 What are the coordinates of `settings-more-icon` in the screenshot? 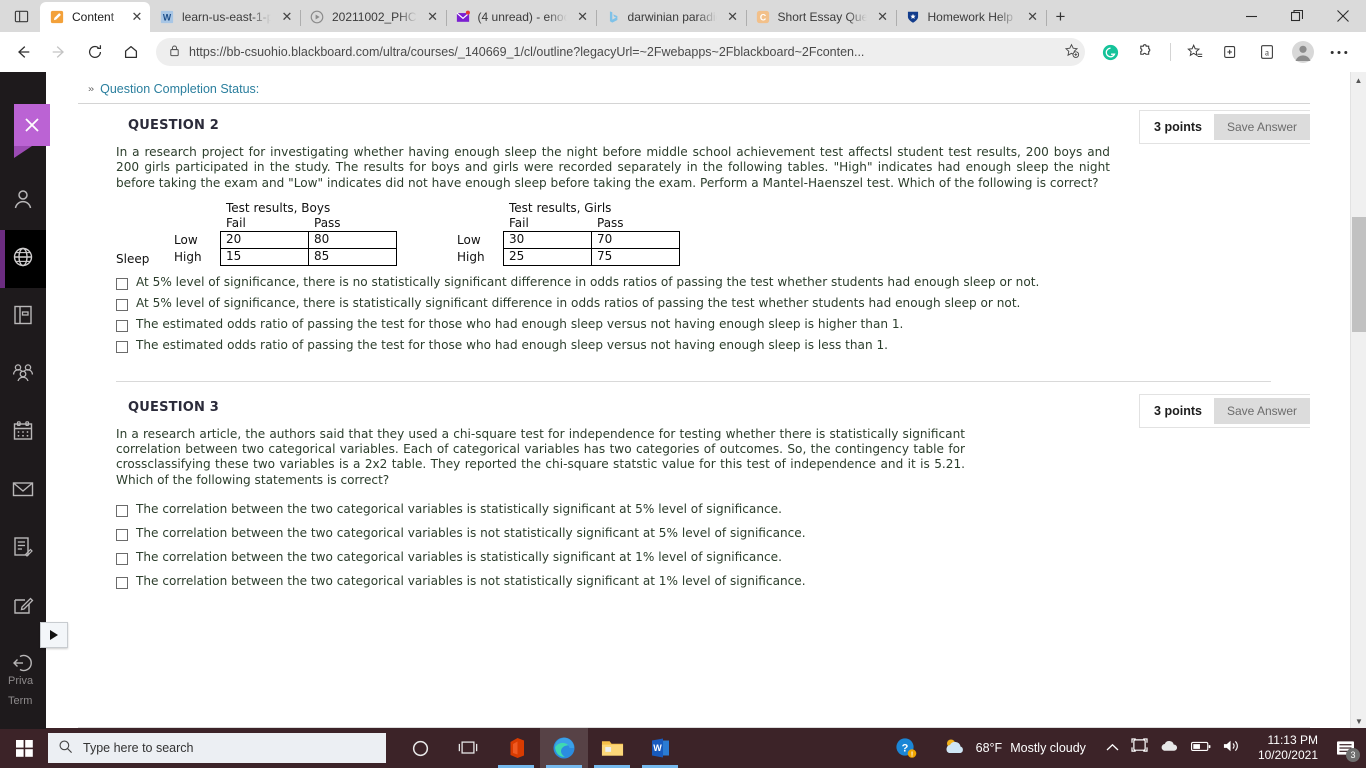 It's located at (1339, 52).